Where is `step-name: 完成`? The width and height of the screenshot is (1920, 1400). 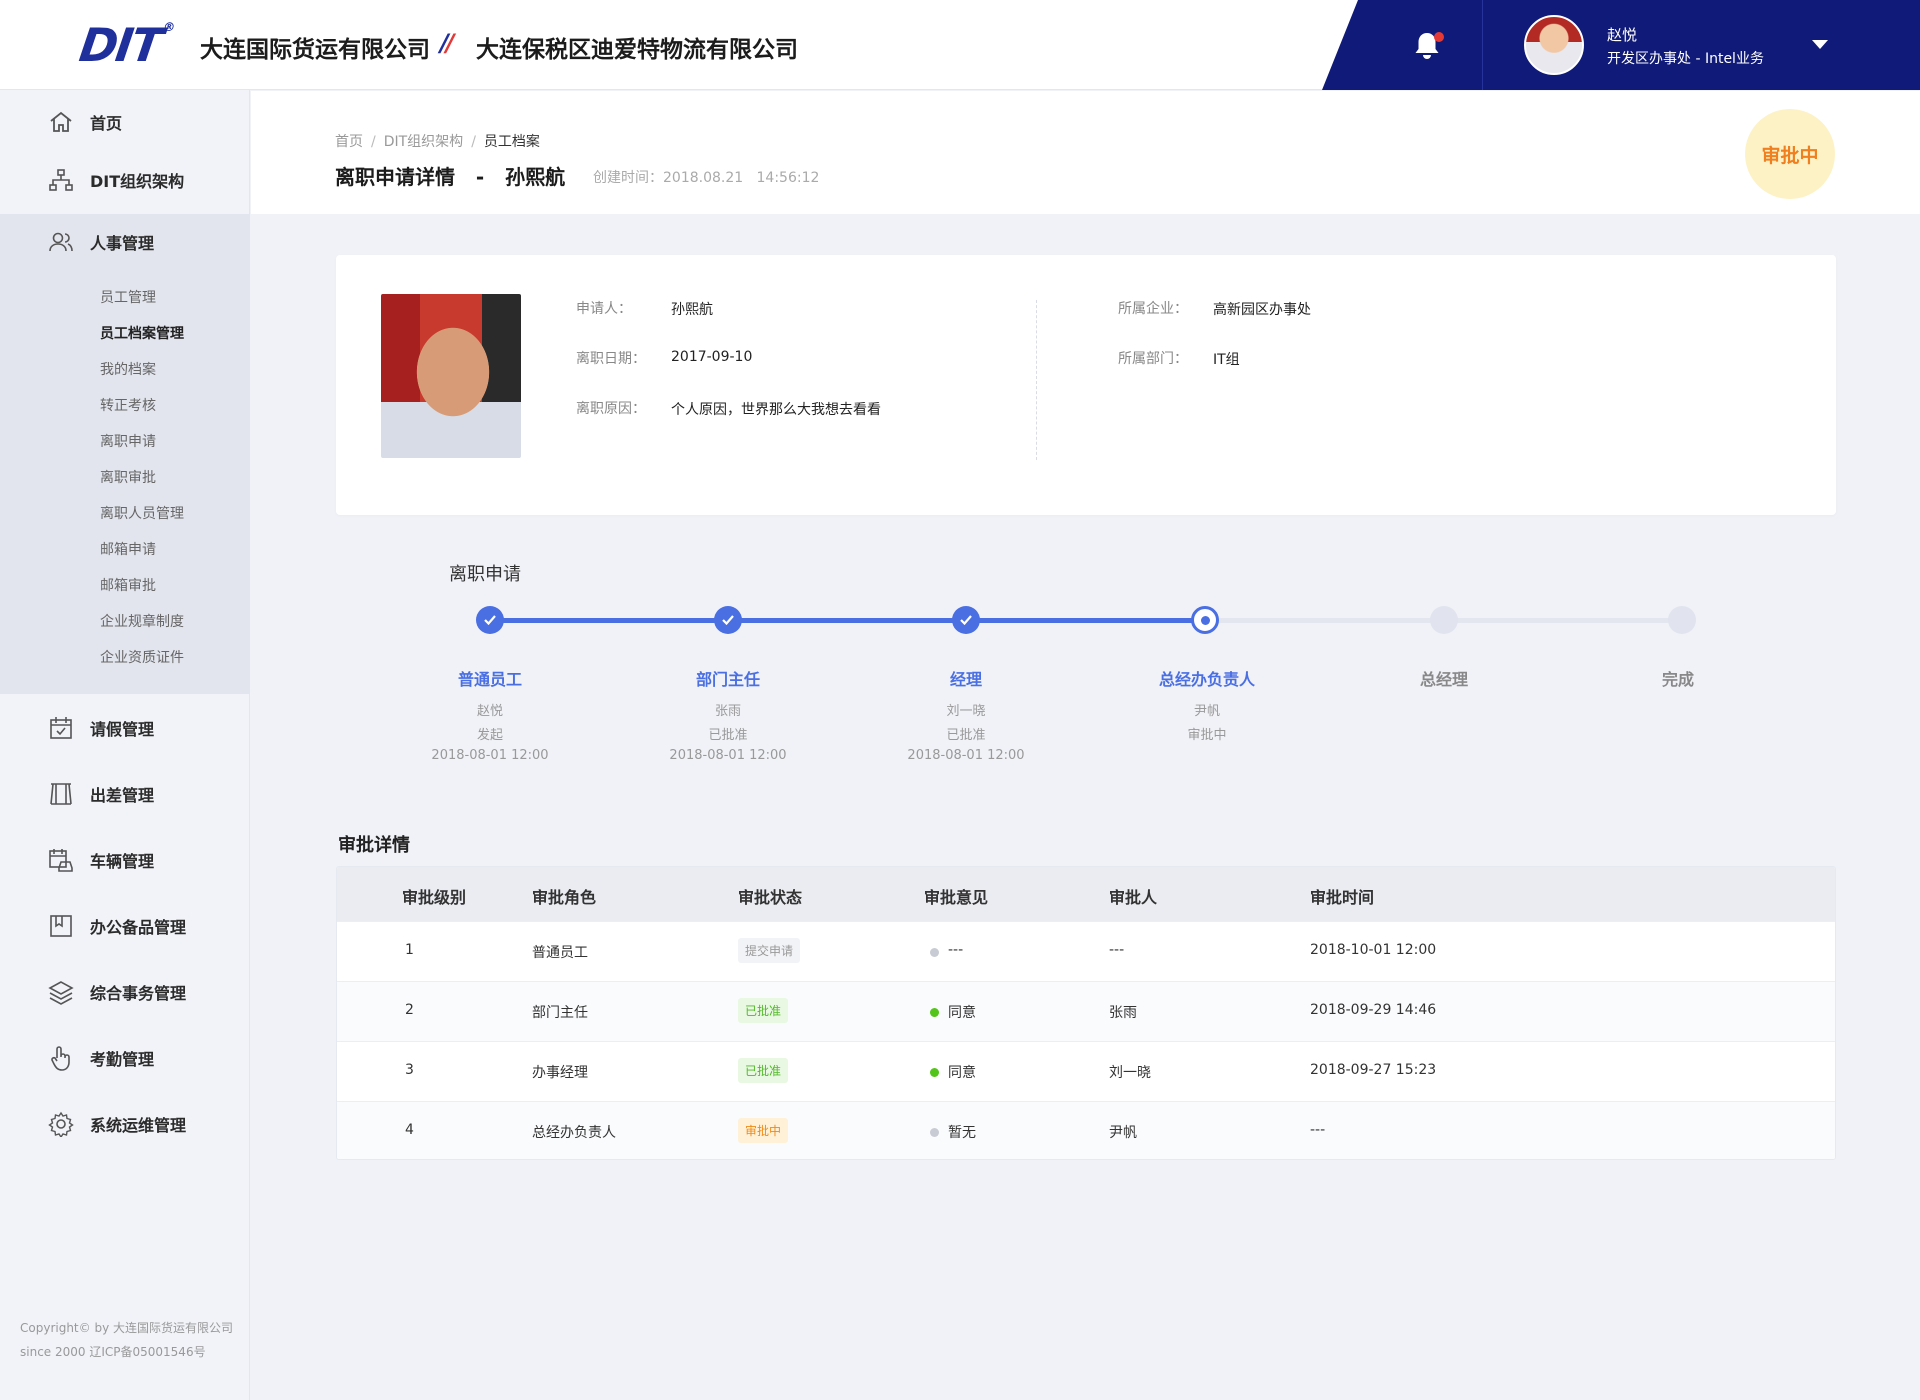
step-name: 完成 is located at coordinates (1677, 679).